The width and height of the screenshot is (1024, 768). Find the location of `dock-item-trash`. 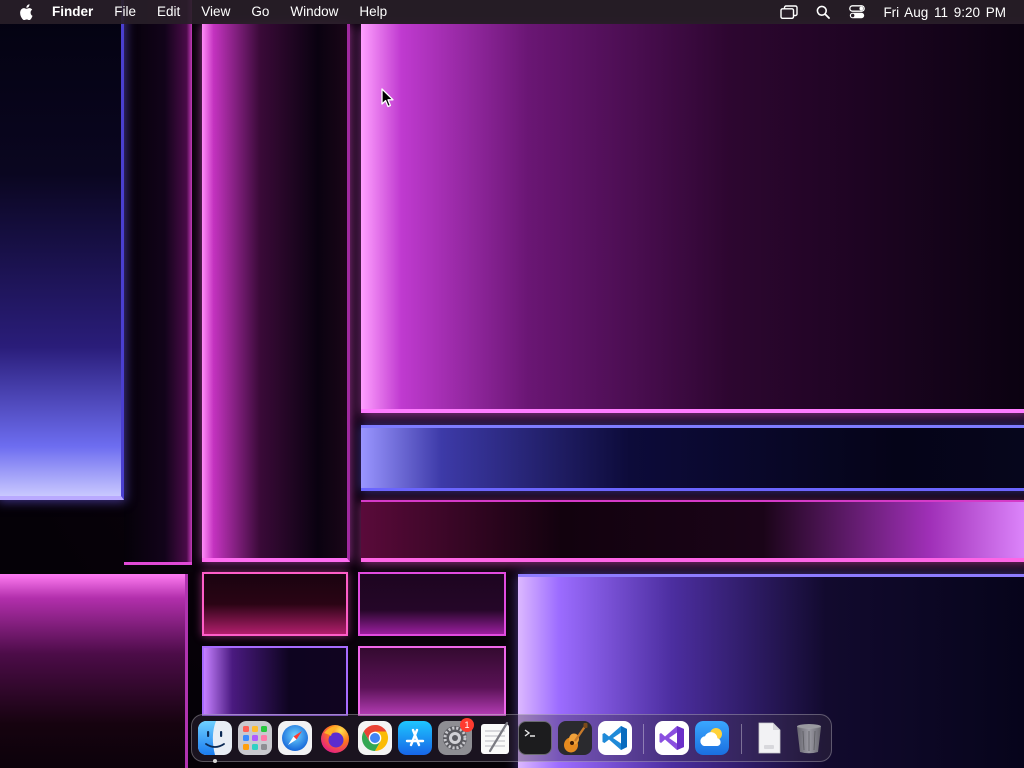

dock-item-trash is located at coordinates (809, 738).